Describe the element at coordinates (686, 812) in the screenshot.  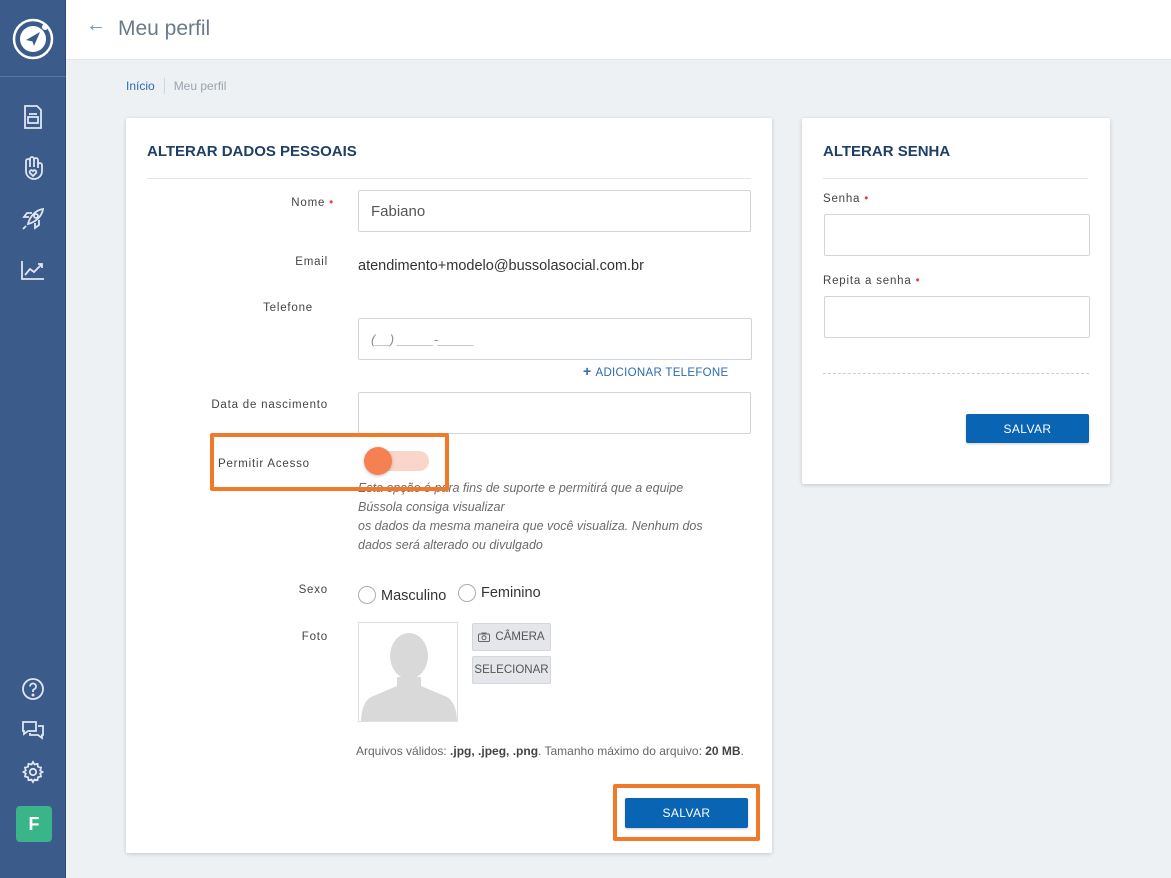
I see `highlight-save-button` at that location.